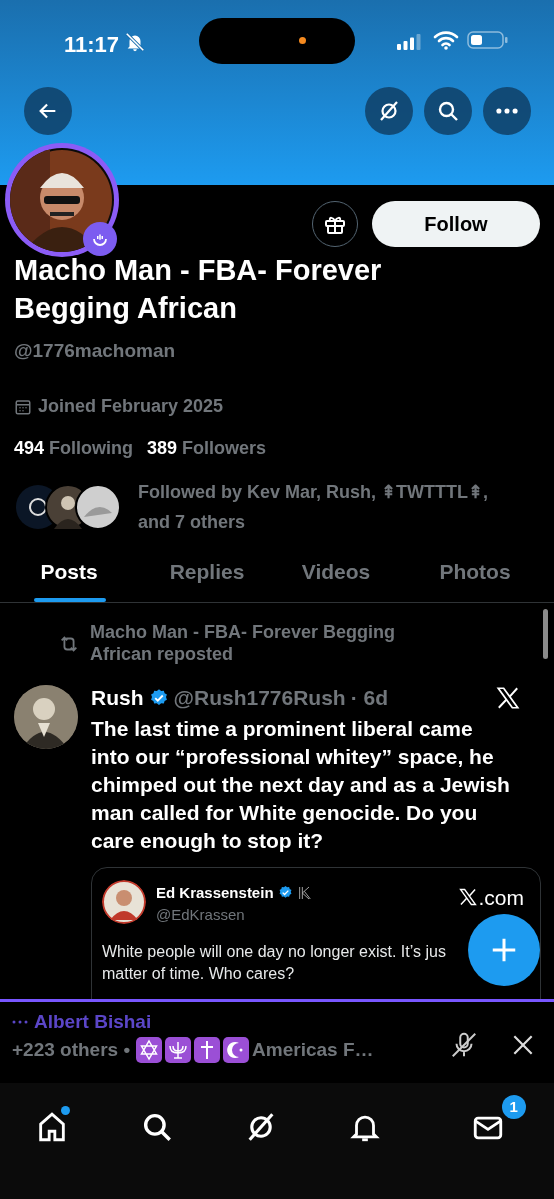  What do you see at coordinates (513, 1107) in the screenshot?
I see `notification-badge: 1` at bounding box center [513, 1107].